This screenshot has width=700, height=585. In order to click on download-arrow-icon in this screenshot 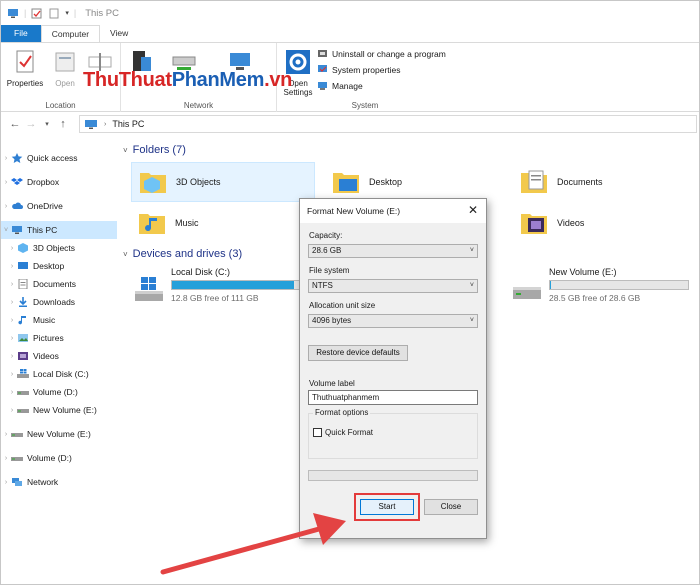, I will do `click(23, 302)`.